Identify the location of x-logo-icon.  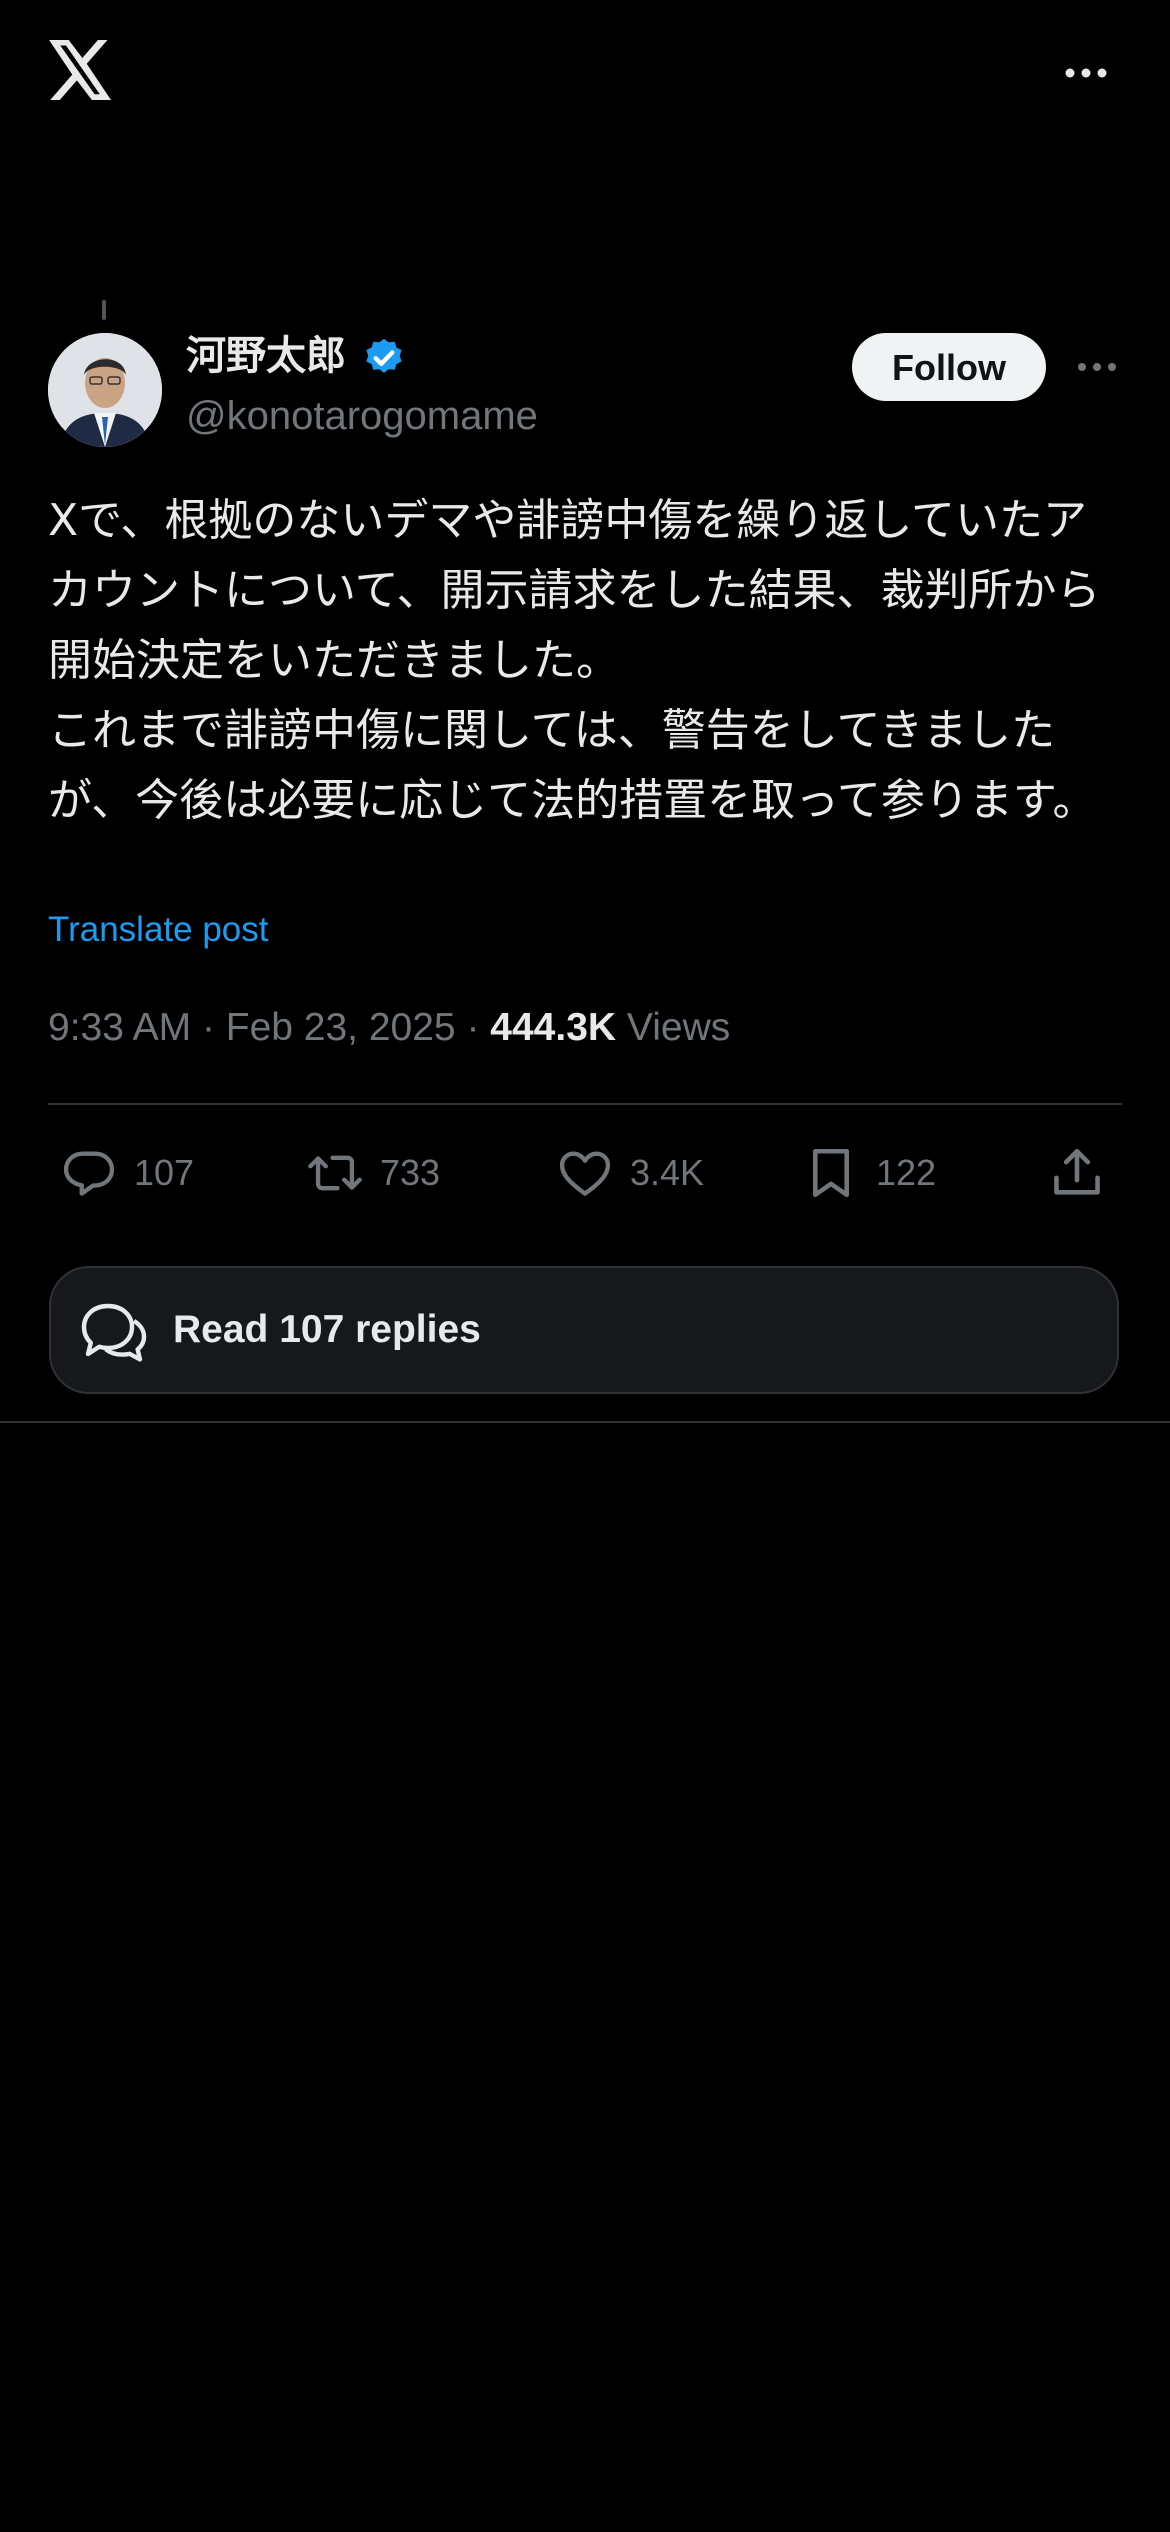
(81, 70).